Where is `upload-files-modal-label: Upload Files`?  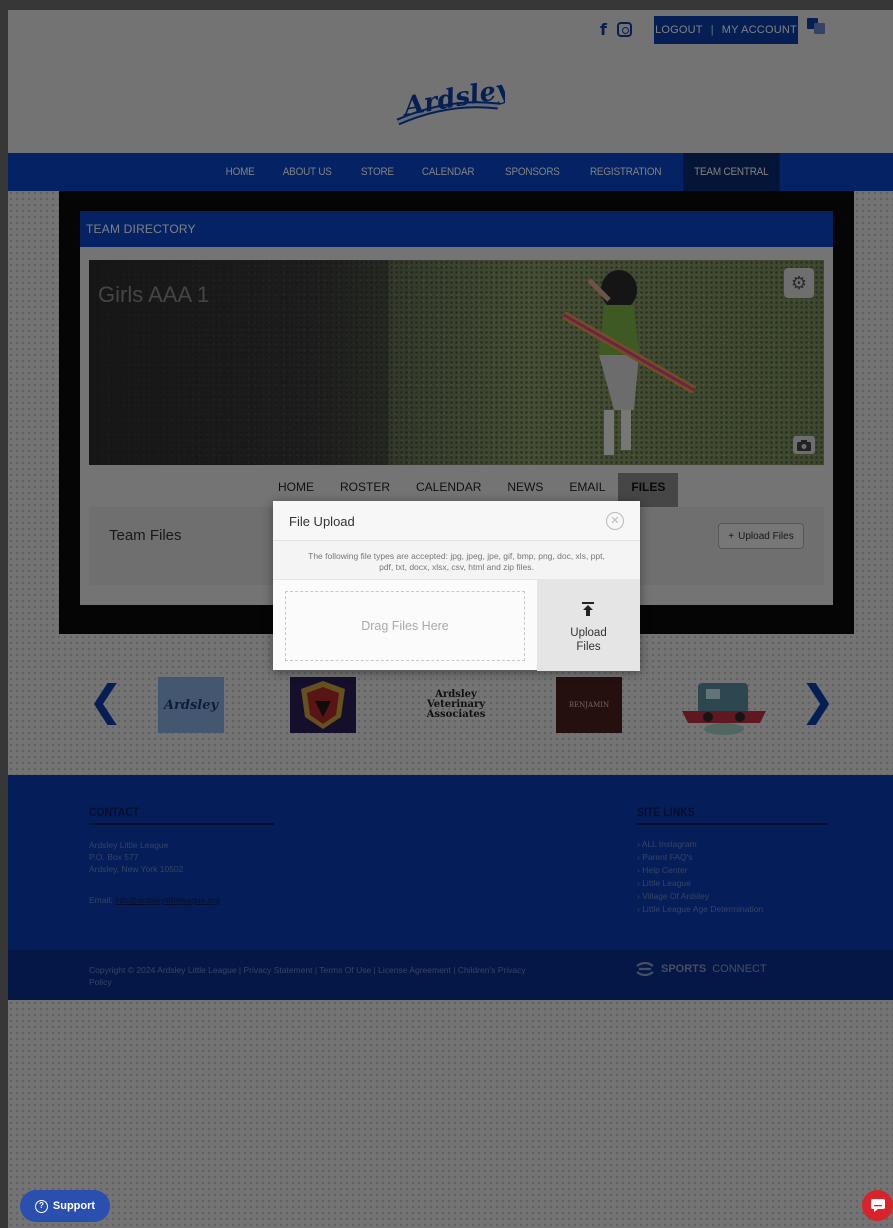
upload-files-modal-label: Upload Files is located at coordinates (588, 640).